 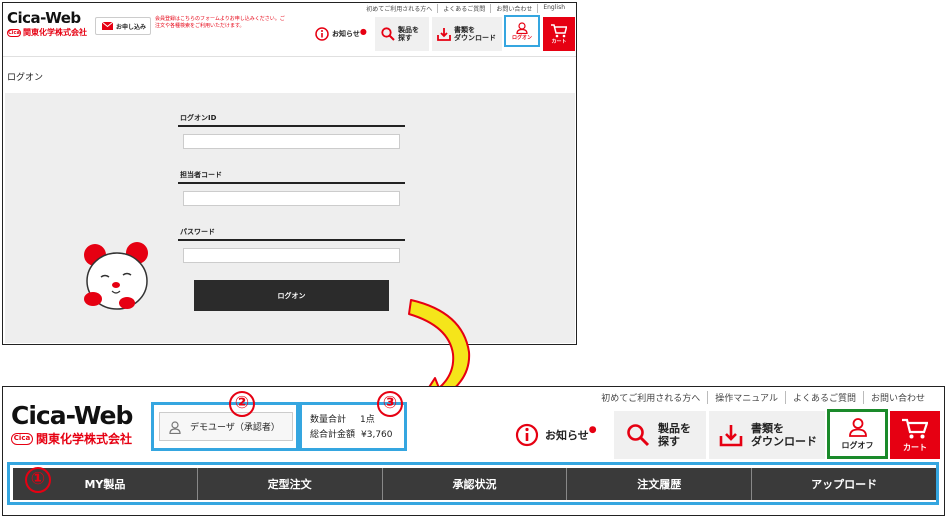 I want to click on header-divider, so click(x=289, y=56).